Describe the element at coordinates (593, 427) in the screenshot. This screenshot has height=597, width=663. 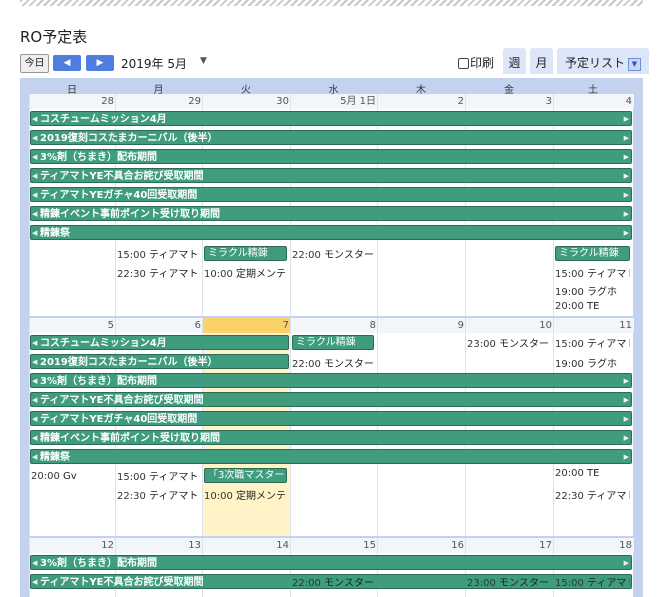
I see `day-cell: 11` at that location.